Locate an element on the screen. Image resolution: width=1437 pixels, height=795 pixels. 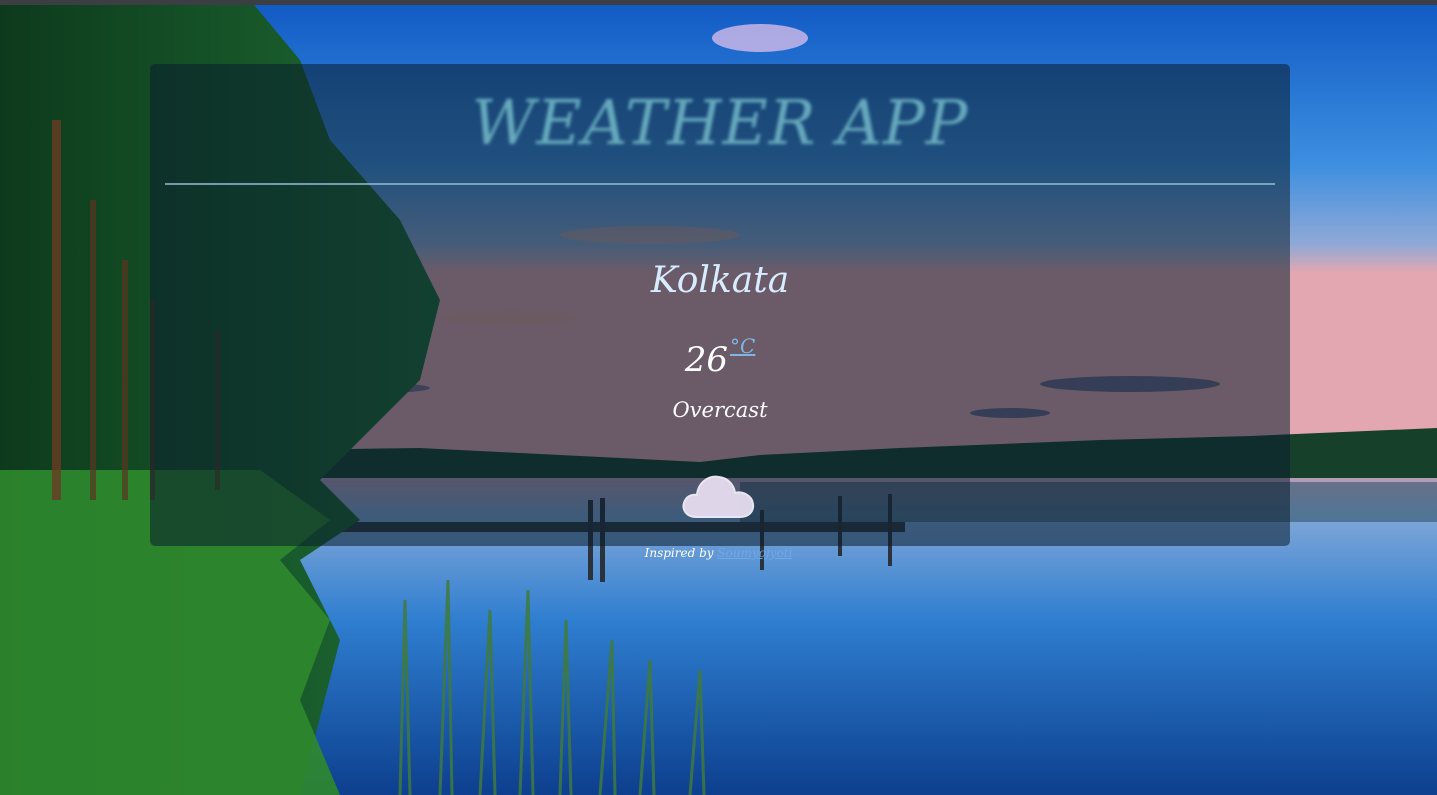
temperature-unit-toggle: °C is located at coordinates (742, 346).